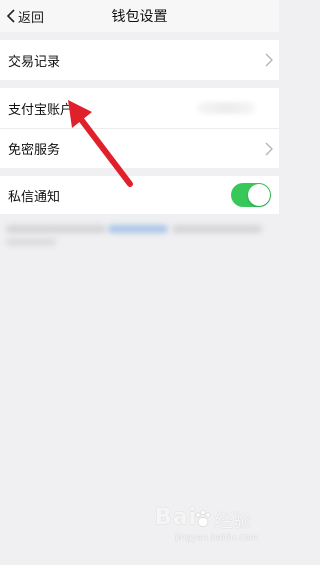 The width and height of the screenshot is (320, 565). What do you see at coordinates (259, 195) in the screenshot?
I see `toggle-knob` at bounding box center [259, 195].